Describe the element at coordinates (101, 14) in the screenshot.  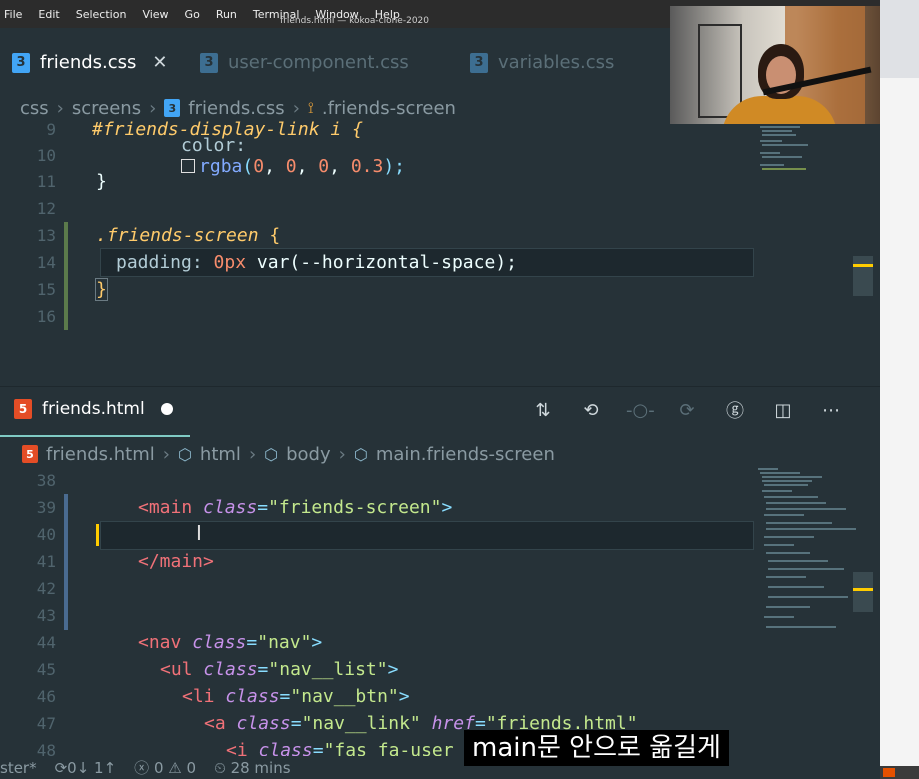
I see `menu-selection: Selection` at that location.